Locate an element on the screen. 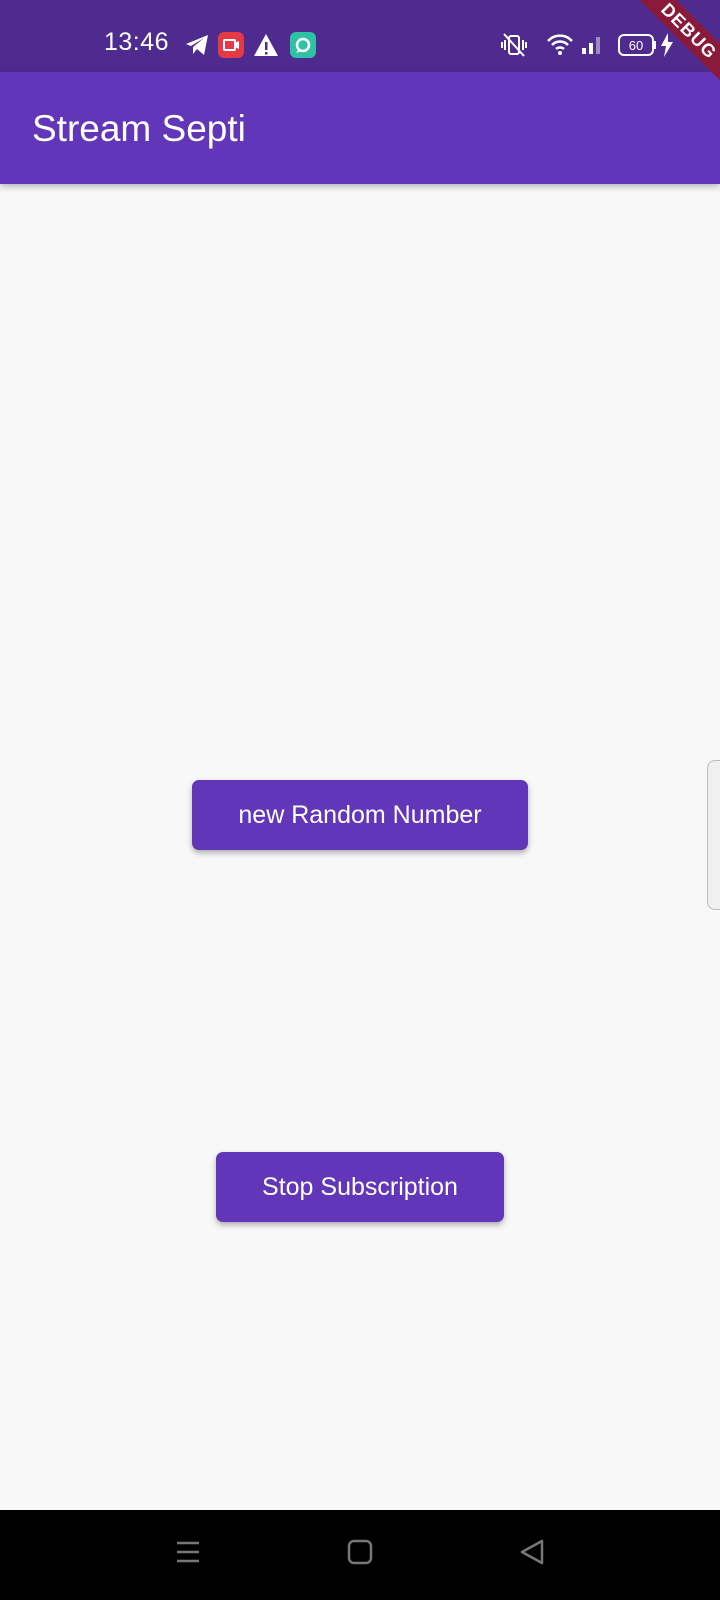 The height and width of the screenshot is (1600, 720). charging-icon is located at coordinates (667, 45).